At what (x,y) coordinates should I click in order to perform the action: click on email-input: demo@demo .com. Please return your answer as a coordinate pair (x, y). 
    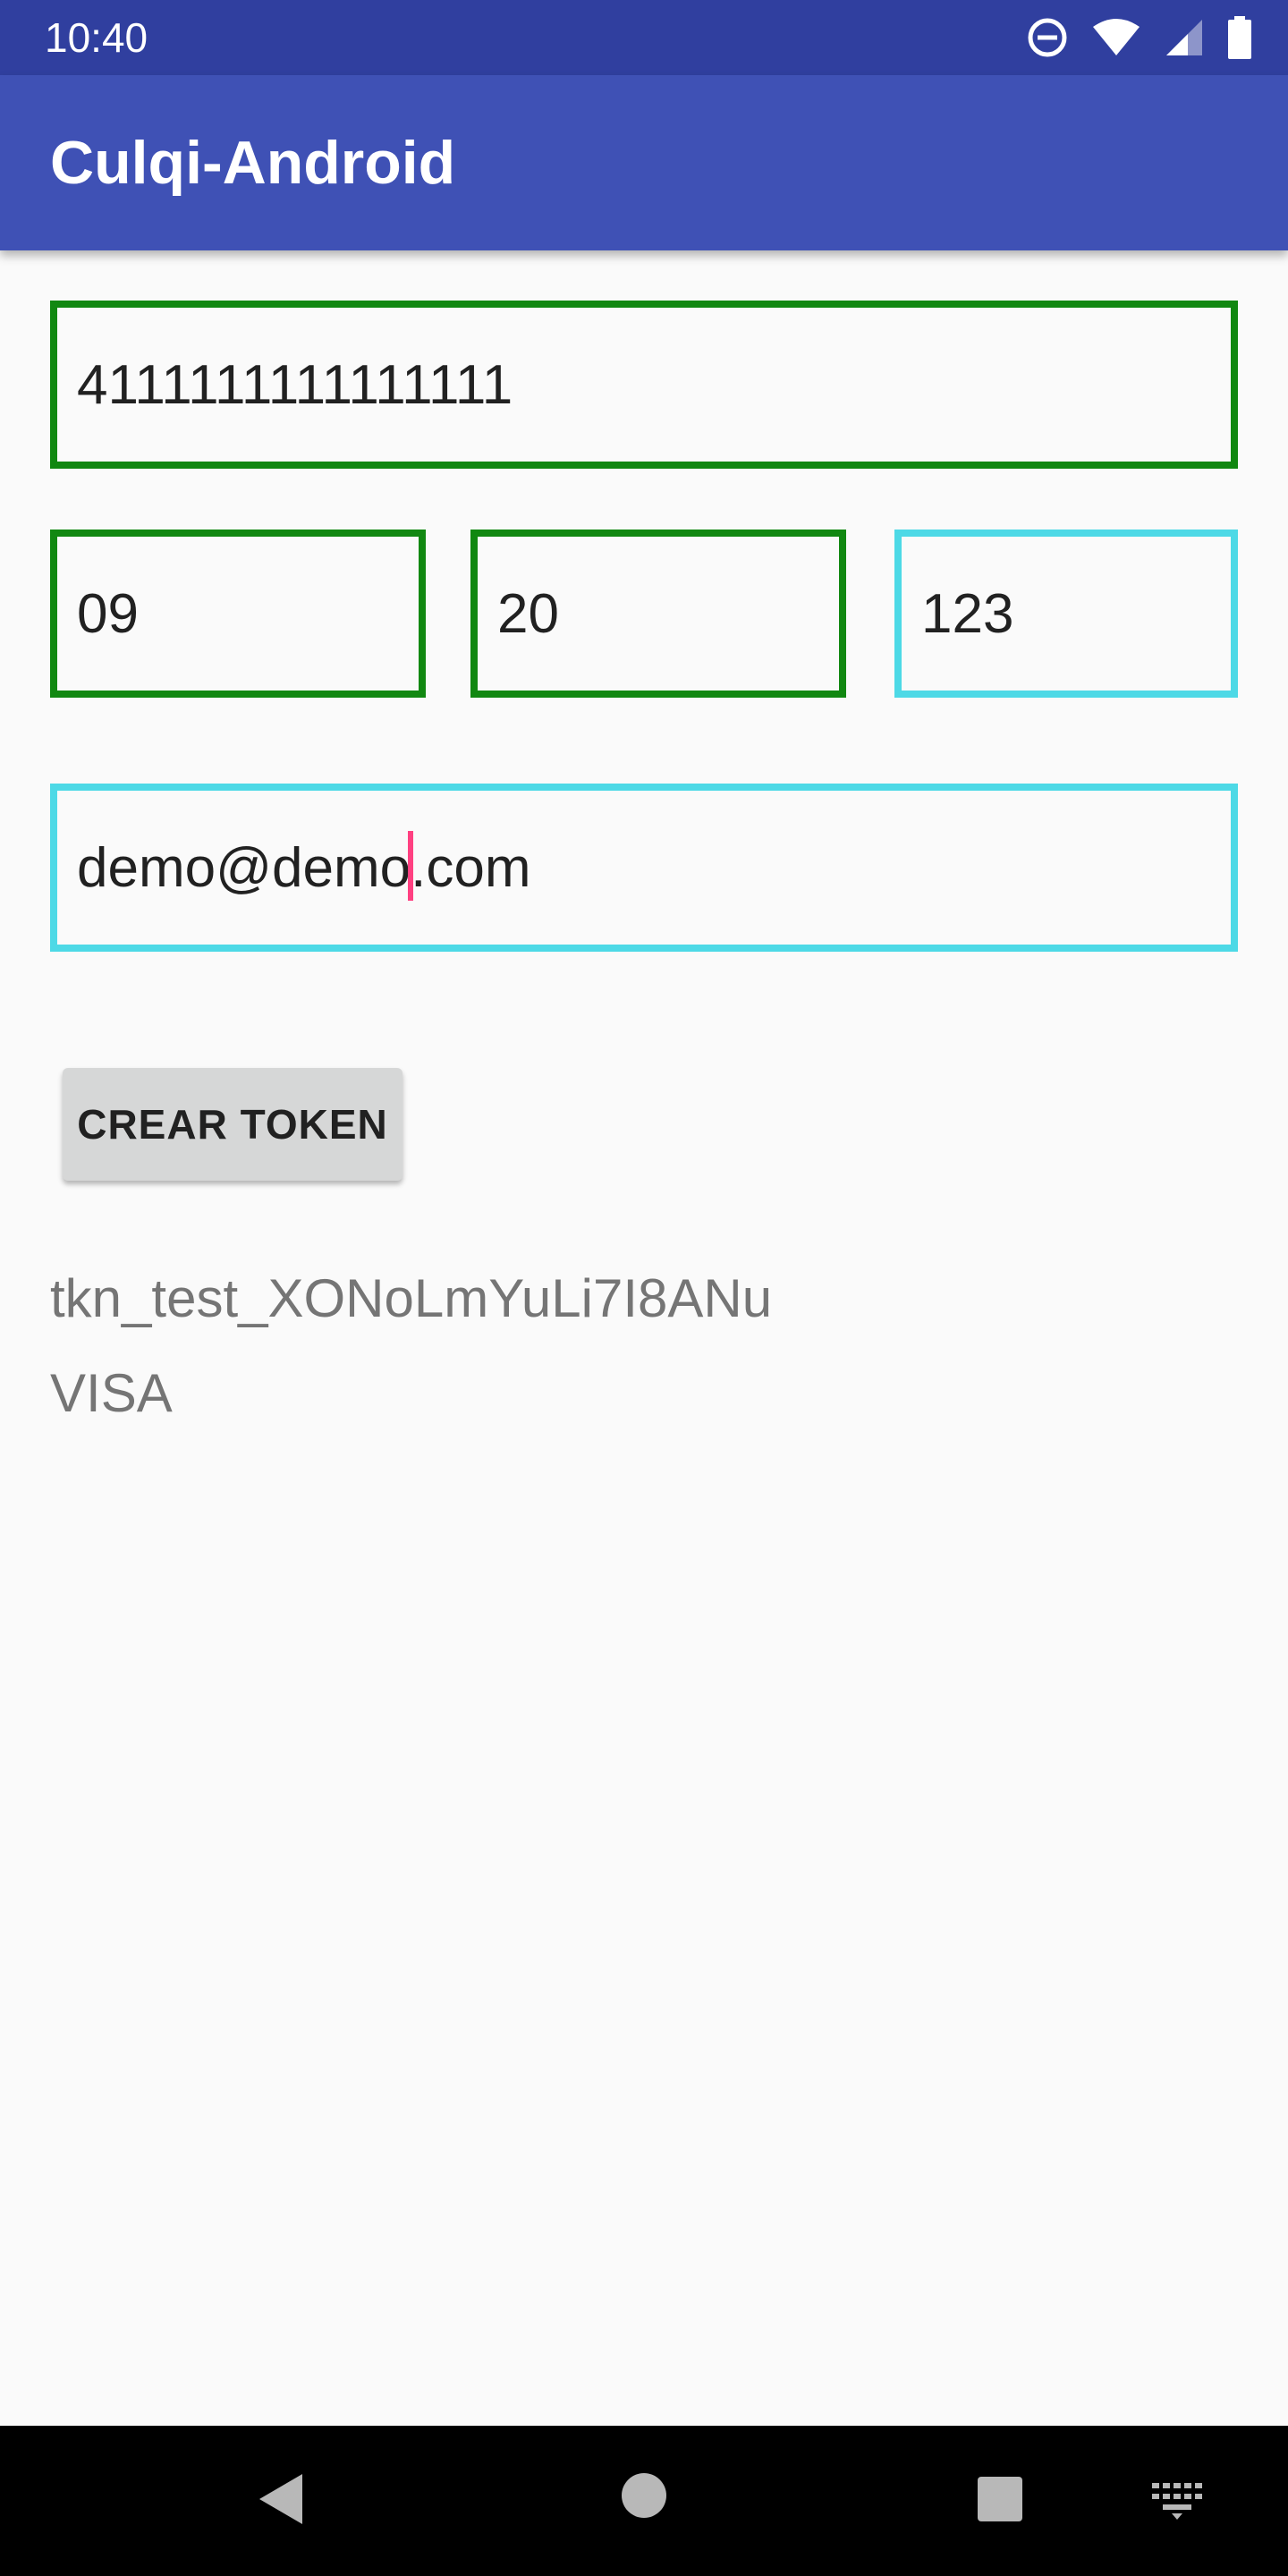
    Looking at the image, I should click on (644, 868).